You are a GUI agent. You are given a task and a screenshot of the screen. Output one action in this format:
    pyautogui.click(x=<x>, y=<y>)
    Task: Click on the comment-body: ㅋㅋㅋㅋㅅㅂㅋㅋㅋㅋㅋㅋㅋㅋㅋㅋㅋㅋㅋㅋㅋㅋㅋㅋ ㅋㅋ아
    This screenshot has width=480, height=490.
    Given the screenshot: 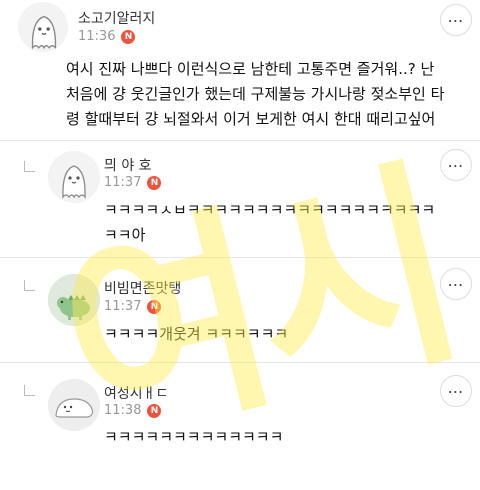 What is the action you would take?
    pyautogui.click(x=269, y=223)
    